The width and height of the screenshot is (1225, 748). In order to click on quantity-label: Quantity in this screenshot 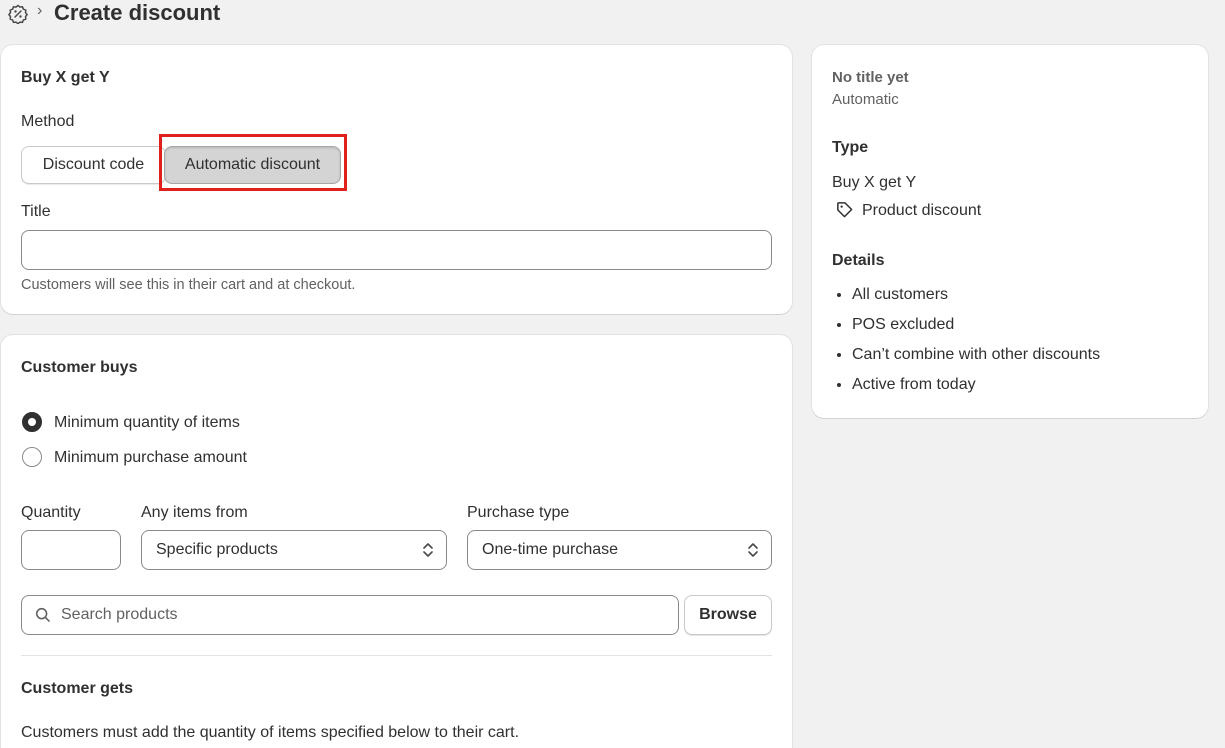, I will do `click(51, 512)`.